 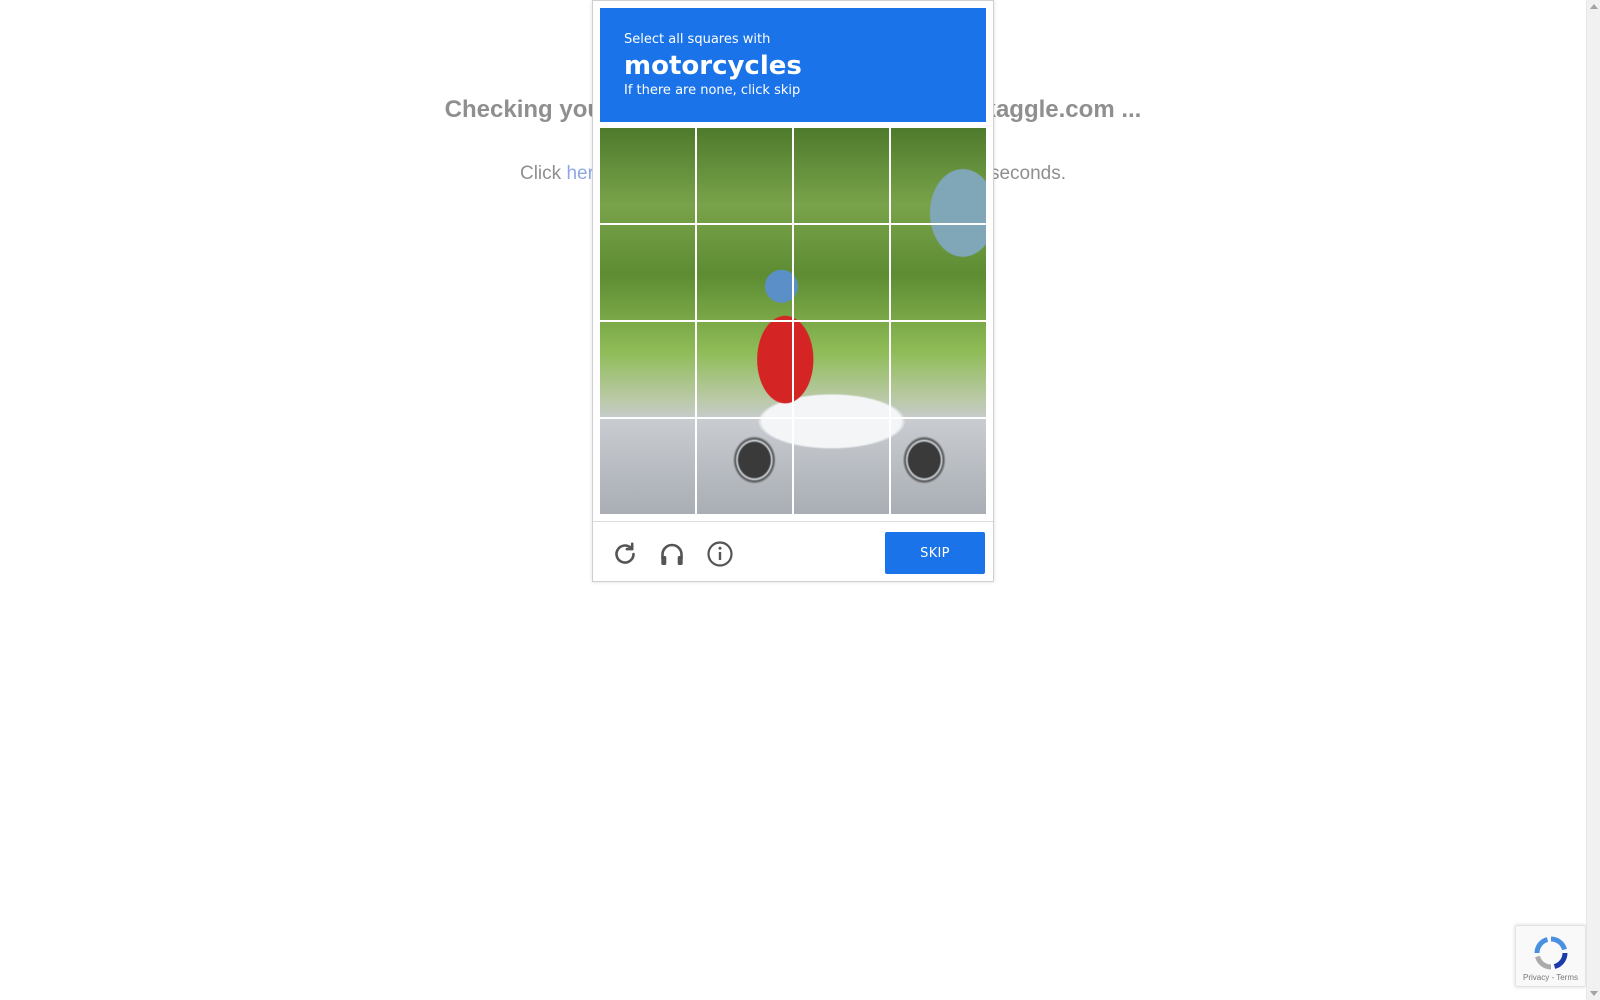 What do you see at coordinates (625, 554) in the screenshot?
I see `reload-icon` at bounding box center [625, 554].